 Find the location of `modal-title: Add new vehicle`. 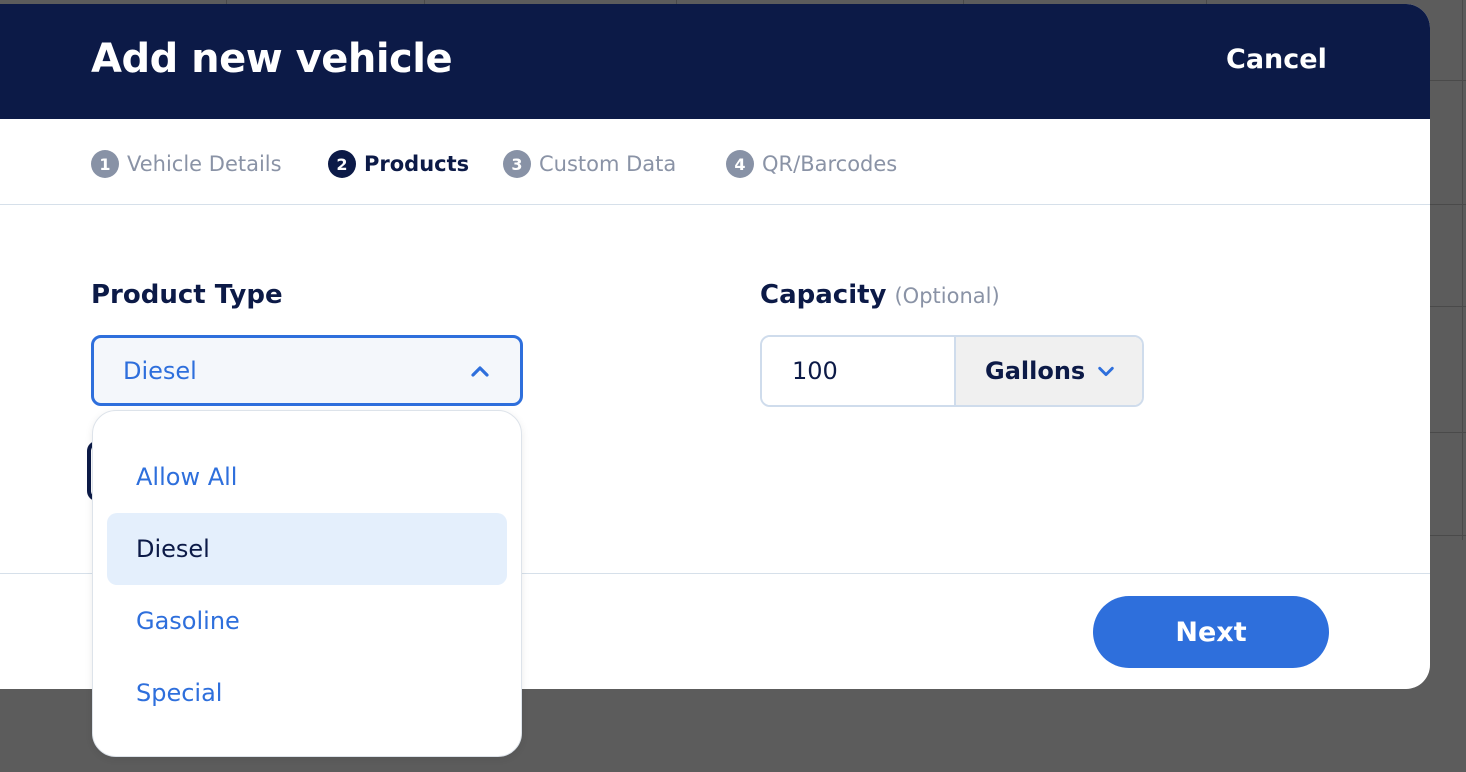

modal-title: Add new vehicle is located at coordinates (272, 59).